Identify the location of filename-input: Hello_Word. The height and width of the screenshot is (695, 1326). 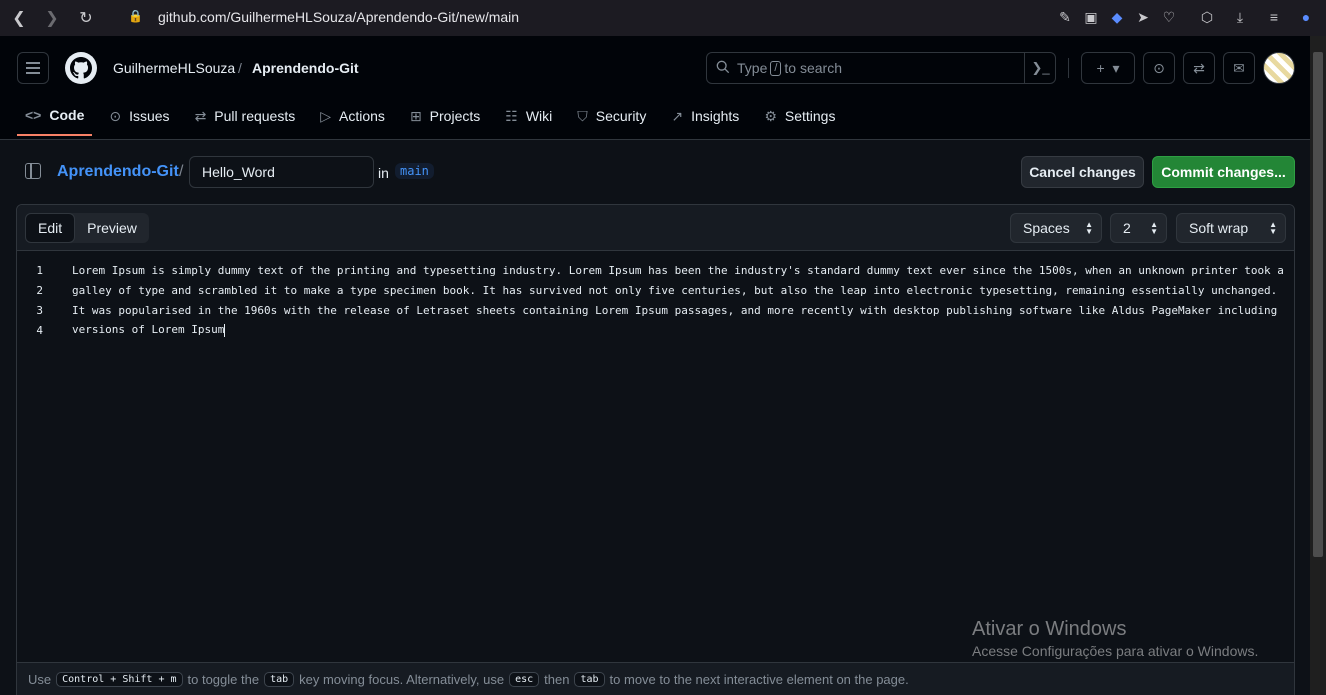
(281, 172).